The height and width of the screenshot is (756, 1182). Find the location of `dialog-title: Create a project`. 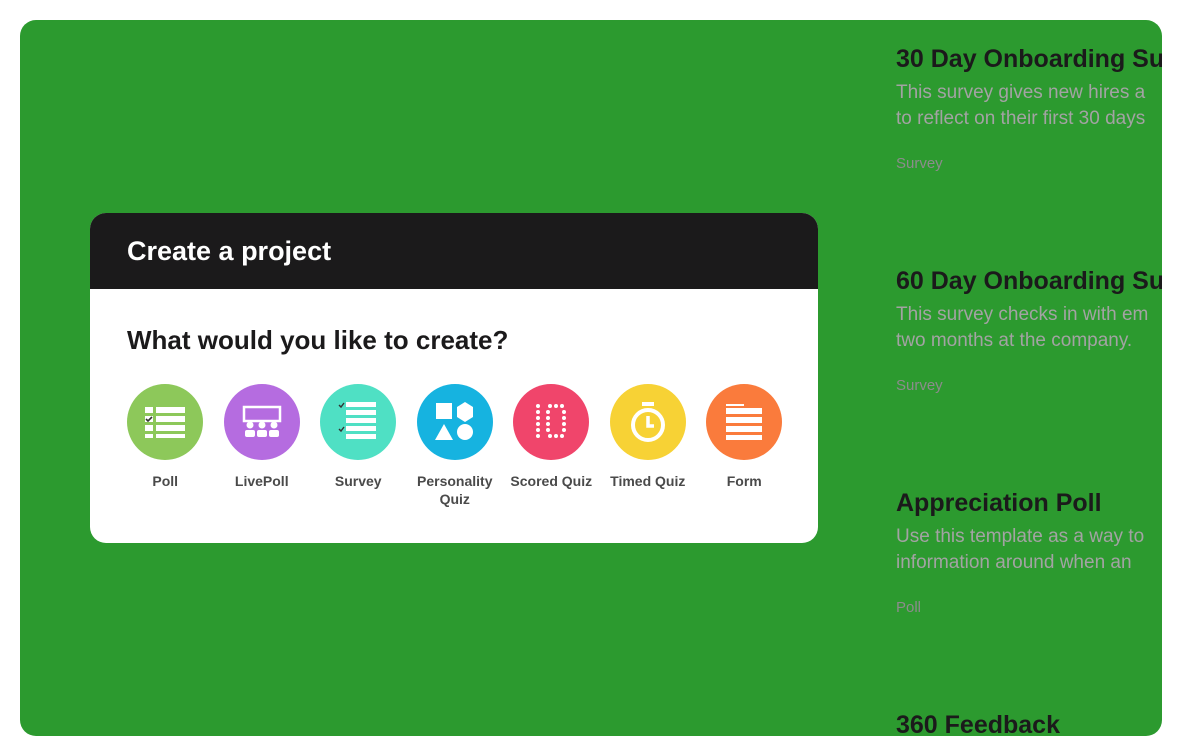

dialog-title: Create a project is located at coordinates (454, 251).